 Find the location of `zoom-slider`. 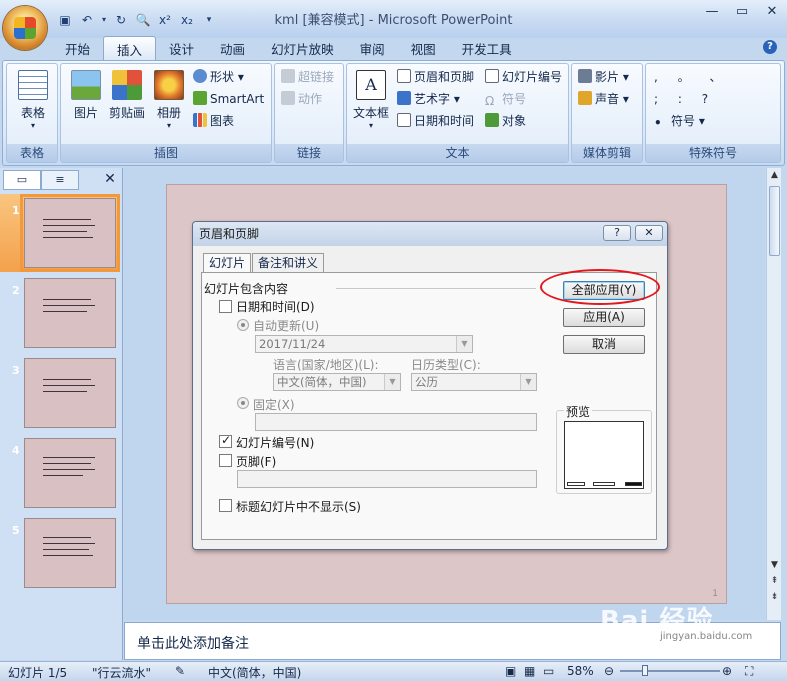

zoom-slider is located at coordinates (670, 671).